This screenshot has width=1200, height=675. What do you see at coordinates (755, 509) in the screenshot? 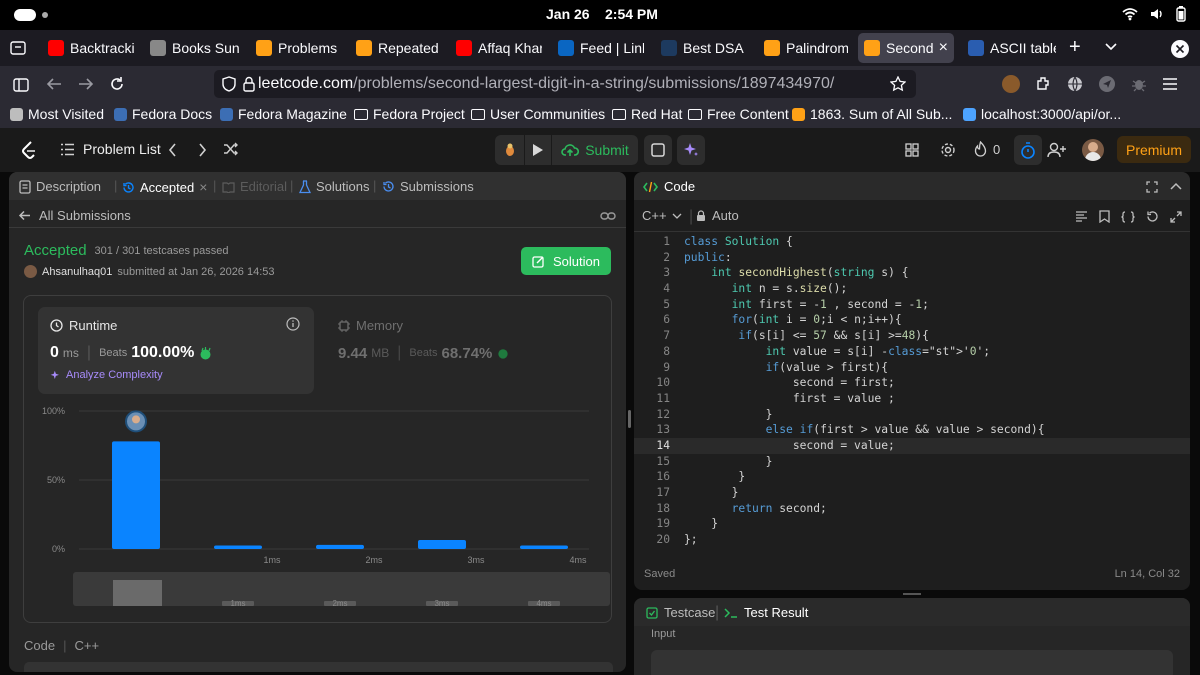
I see `code-line: return second;` at bounding box center [755, 509].